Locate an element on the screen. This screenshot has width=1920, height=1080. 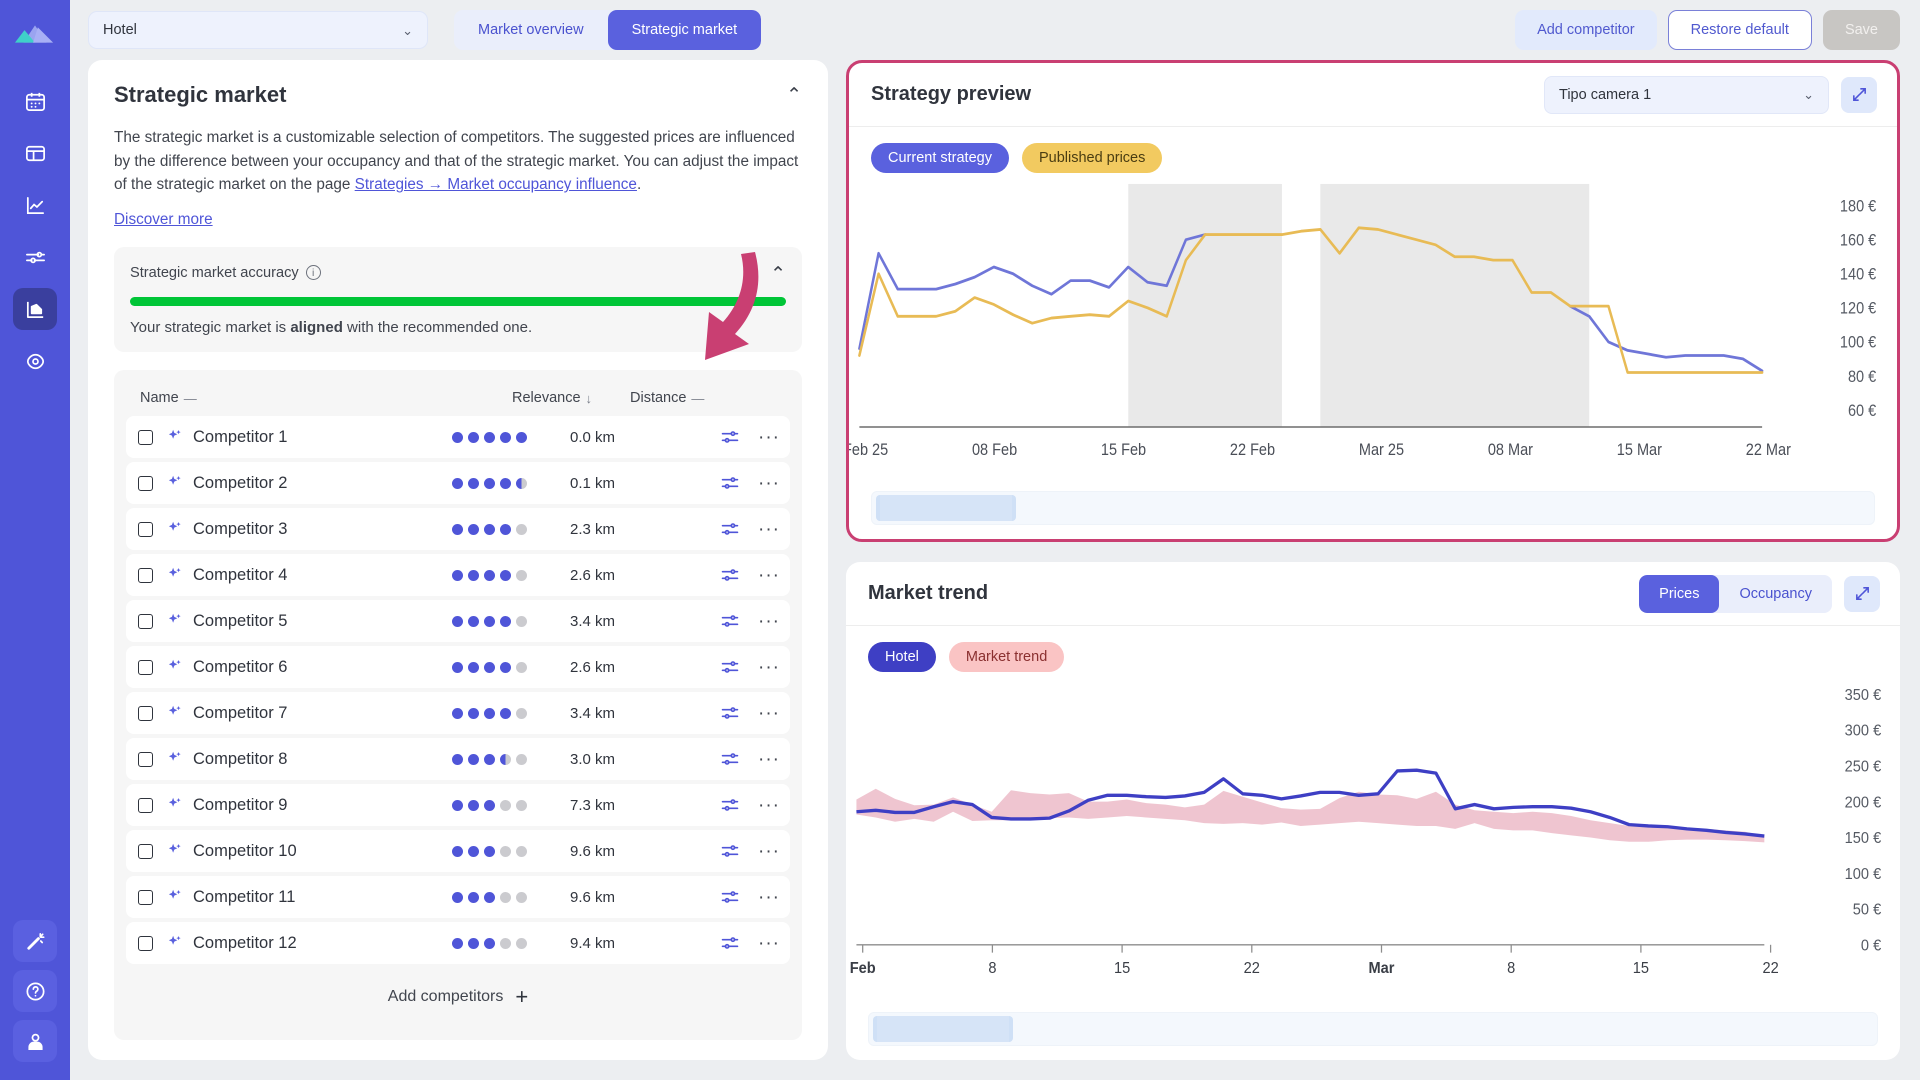
add-competitor-button: Add competitor is located at coordinates (1586, 30).